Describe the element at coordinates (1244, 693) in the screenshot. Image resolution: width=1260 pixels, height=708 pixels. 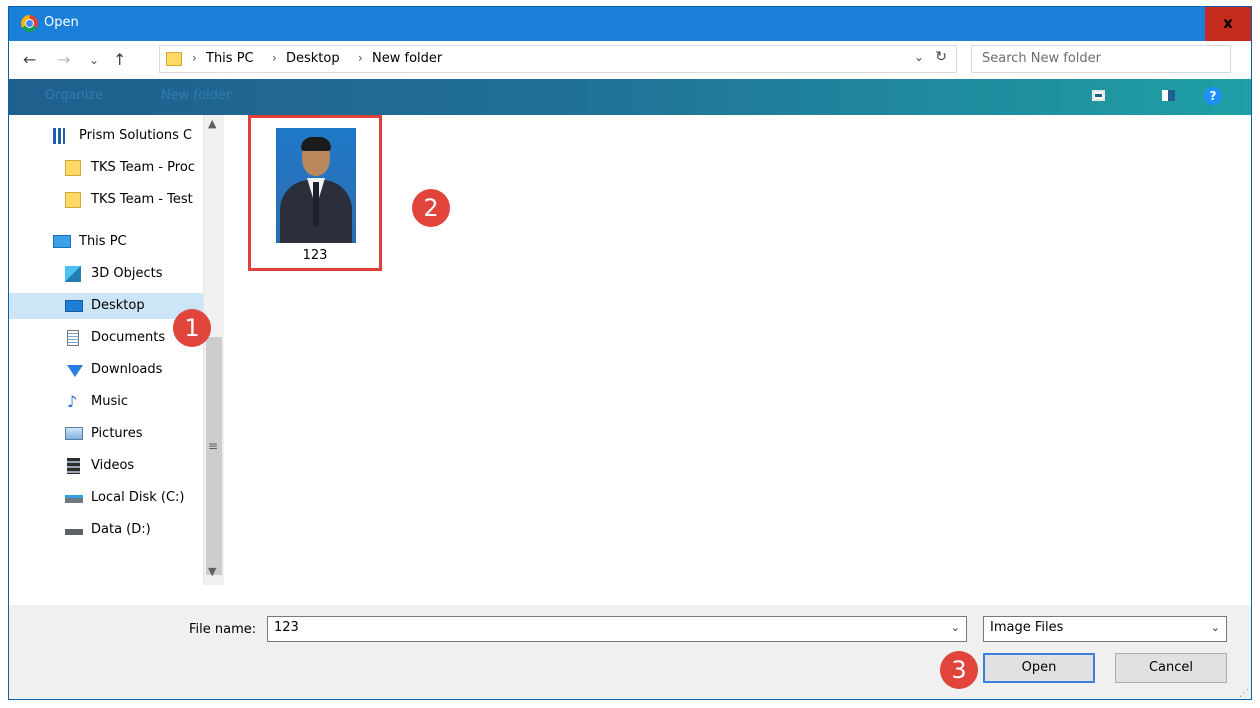
I see `resize-grip-icon: ⋰` at that location.